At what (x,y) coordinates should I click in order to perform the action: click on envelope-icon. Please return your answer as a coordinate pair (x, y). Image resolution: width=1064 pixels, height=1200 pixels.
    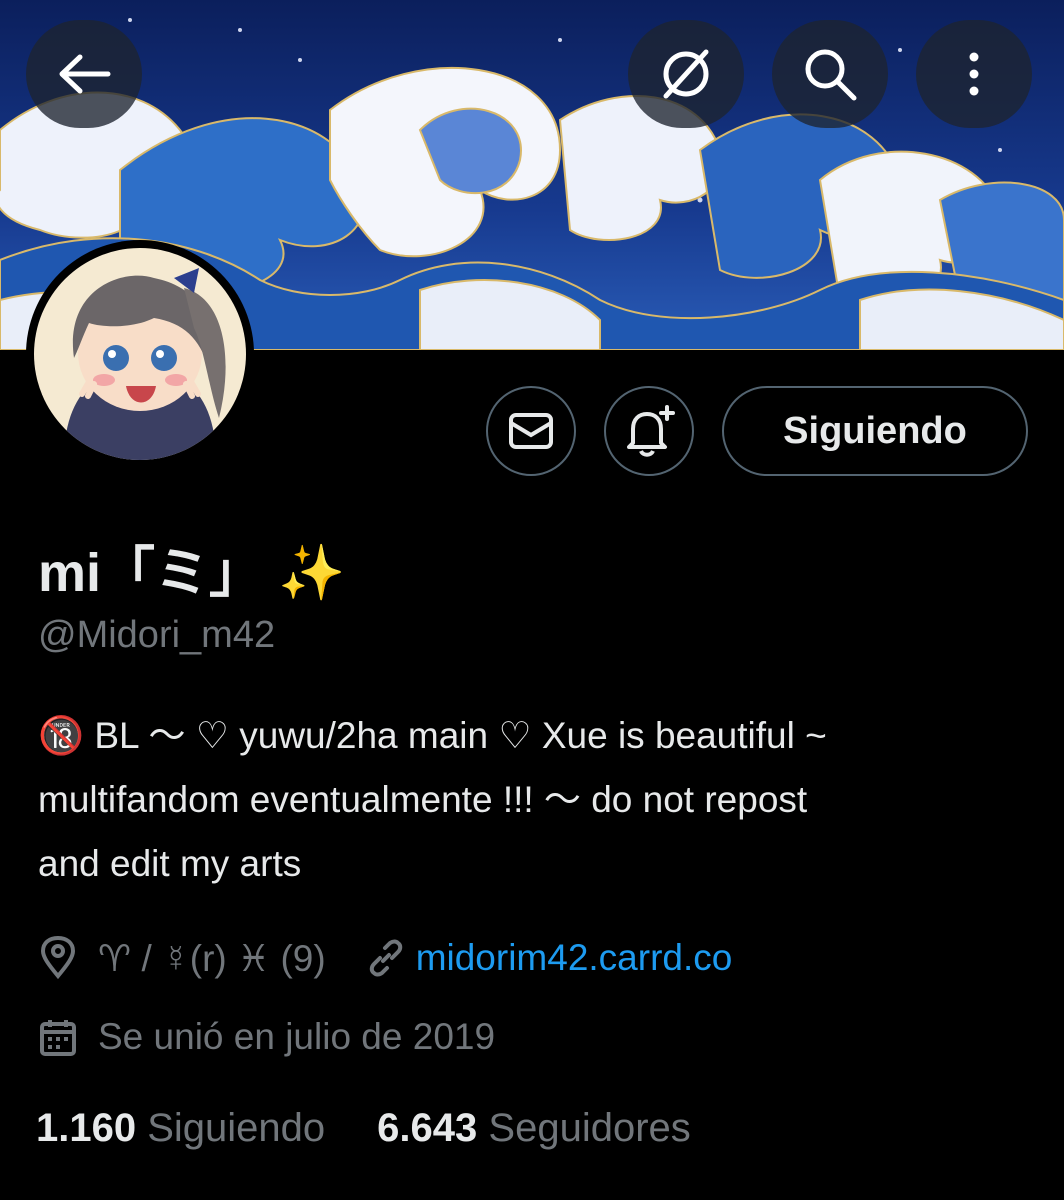
    Looking at the image, I should click on (531, 431).